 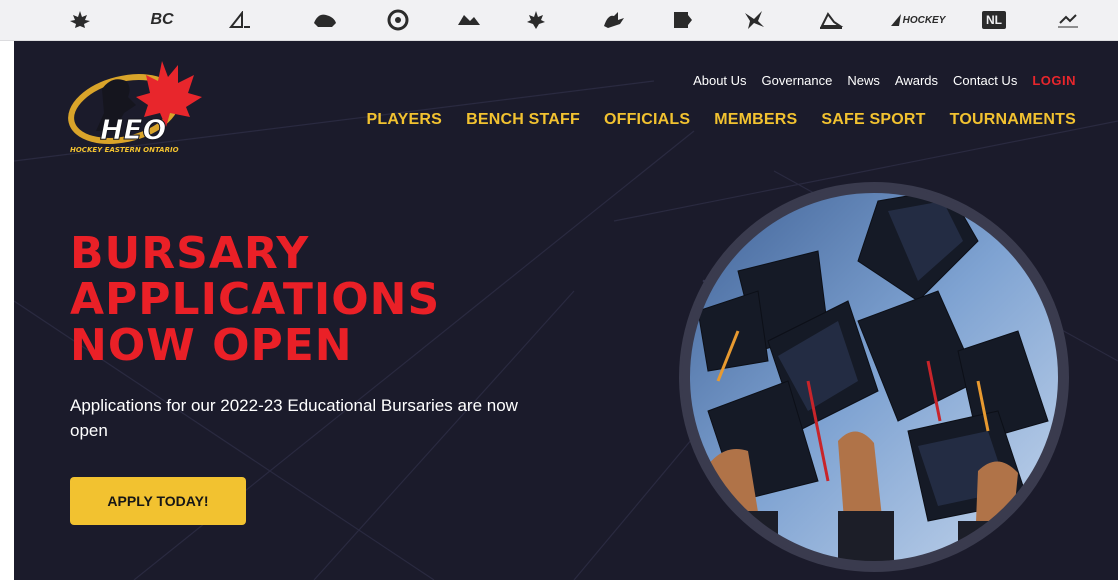 What do you see at coordinates (1013, 120) in the screenshot?
I see `nav-item-tournaments: TOURNAMENTS` at bounding box center [1013, 120].